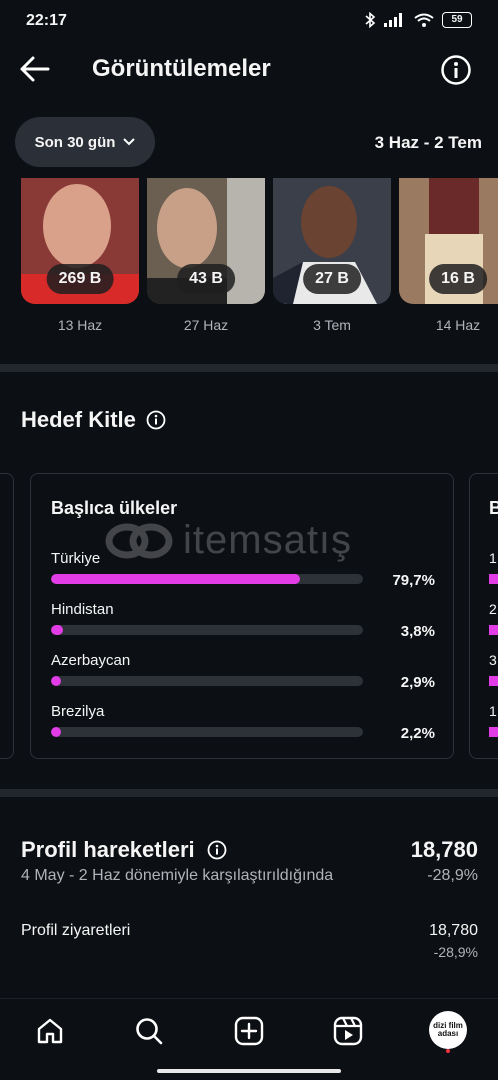 This screenshot has width=498, height=1080. What do you see at coordinates (78, 711) in the screenshot?
I see `country-name: Brezilya` at bounding box center [78, 711].